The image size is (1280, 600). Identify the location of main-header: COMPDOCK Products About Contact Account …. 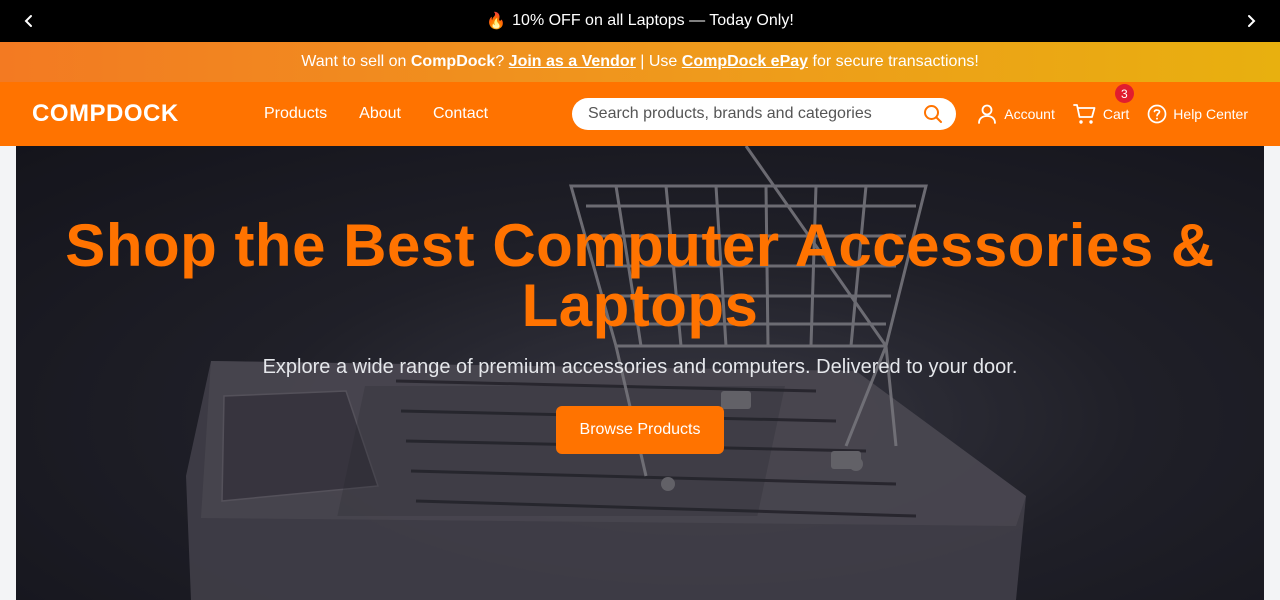
(640, 114).